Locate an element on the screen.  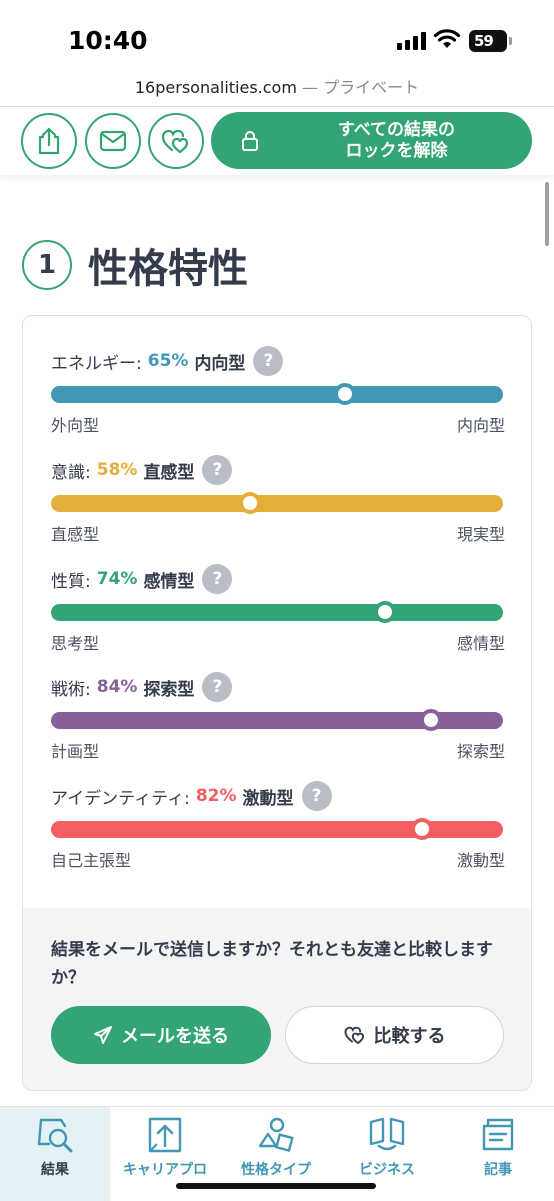
results-icon is located at coordinates (55, 1135).